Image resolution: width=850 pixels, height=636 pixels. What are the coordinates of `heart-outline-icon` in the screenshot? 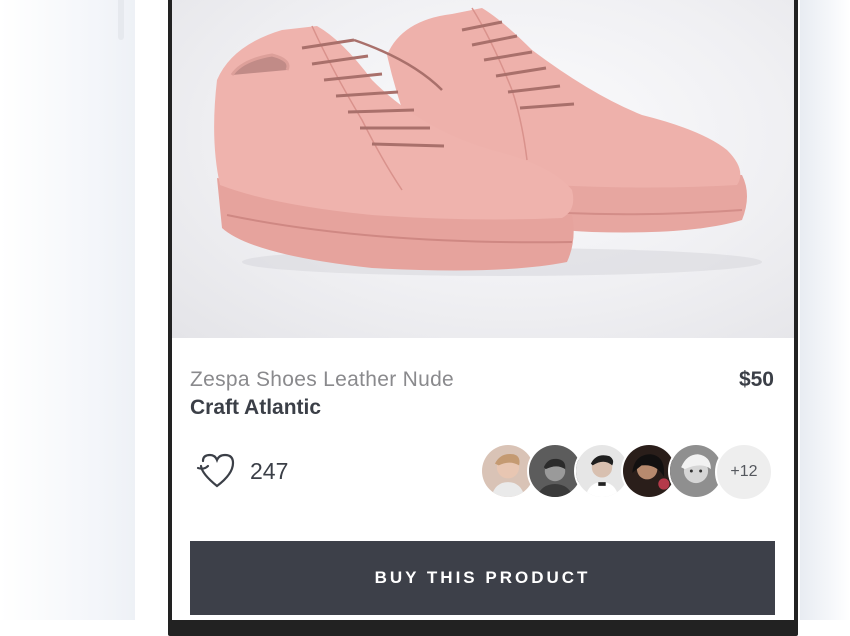 It's located at (217, 471).